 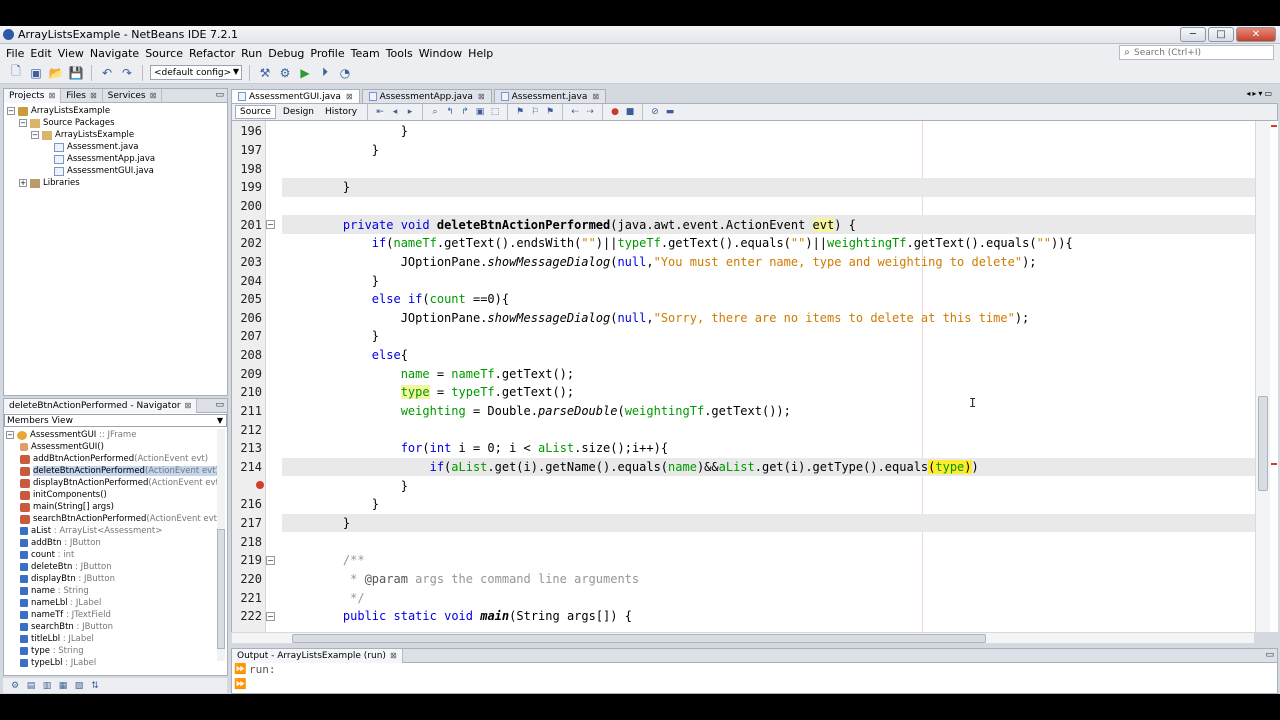 I want to click on navigator-scroll-thumb, so click(x=221, y=589).